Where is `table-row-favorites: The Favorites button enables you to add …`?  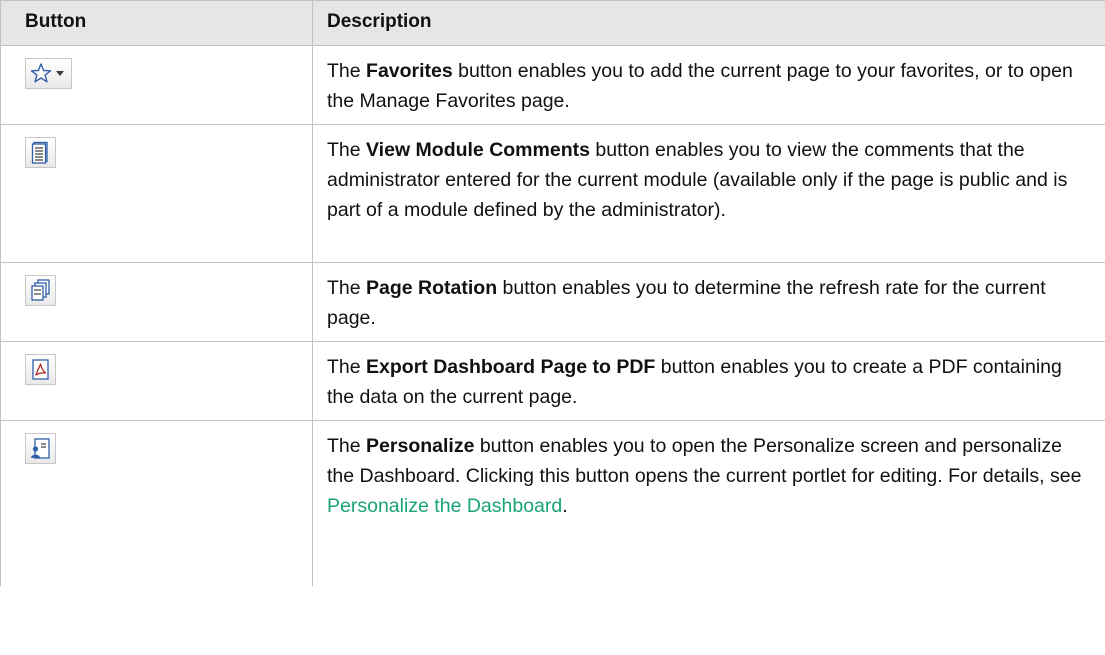
table-row-favorites: The Favorites button enables you to add … is located at coordinates (552, 85).